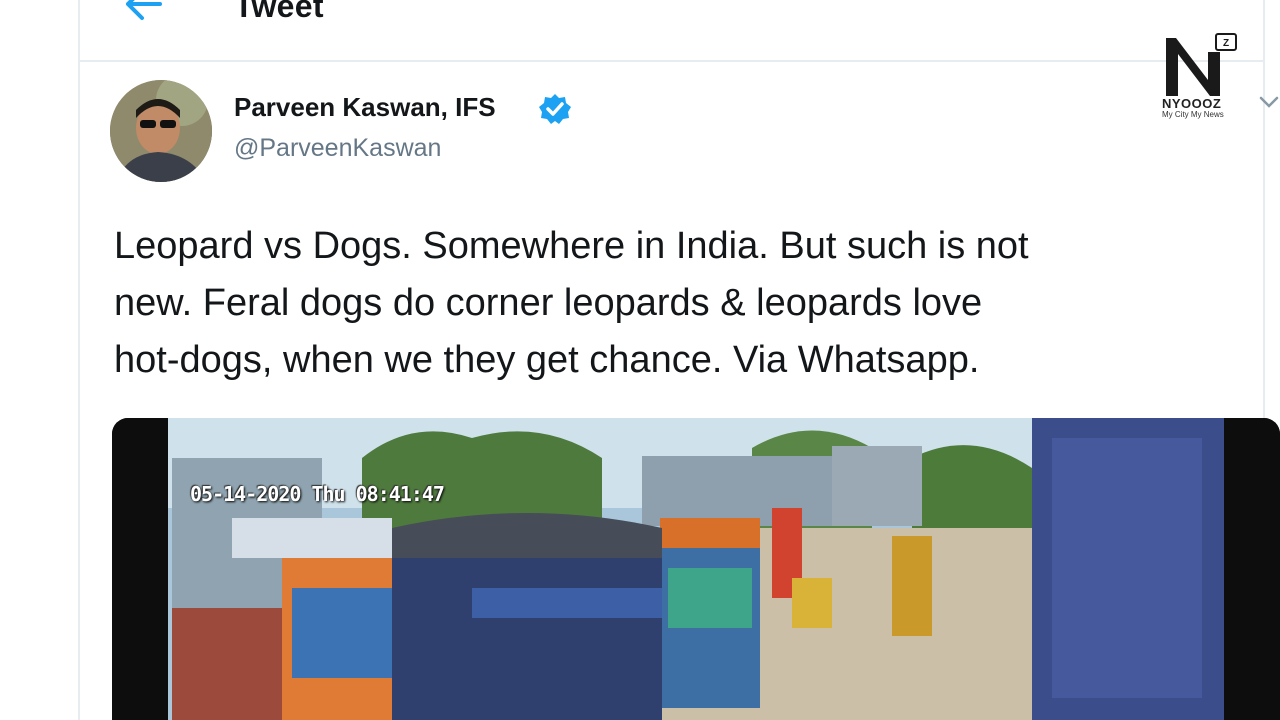 The image size is (1280, 720). I want to click on avatar, so click(161, 131).